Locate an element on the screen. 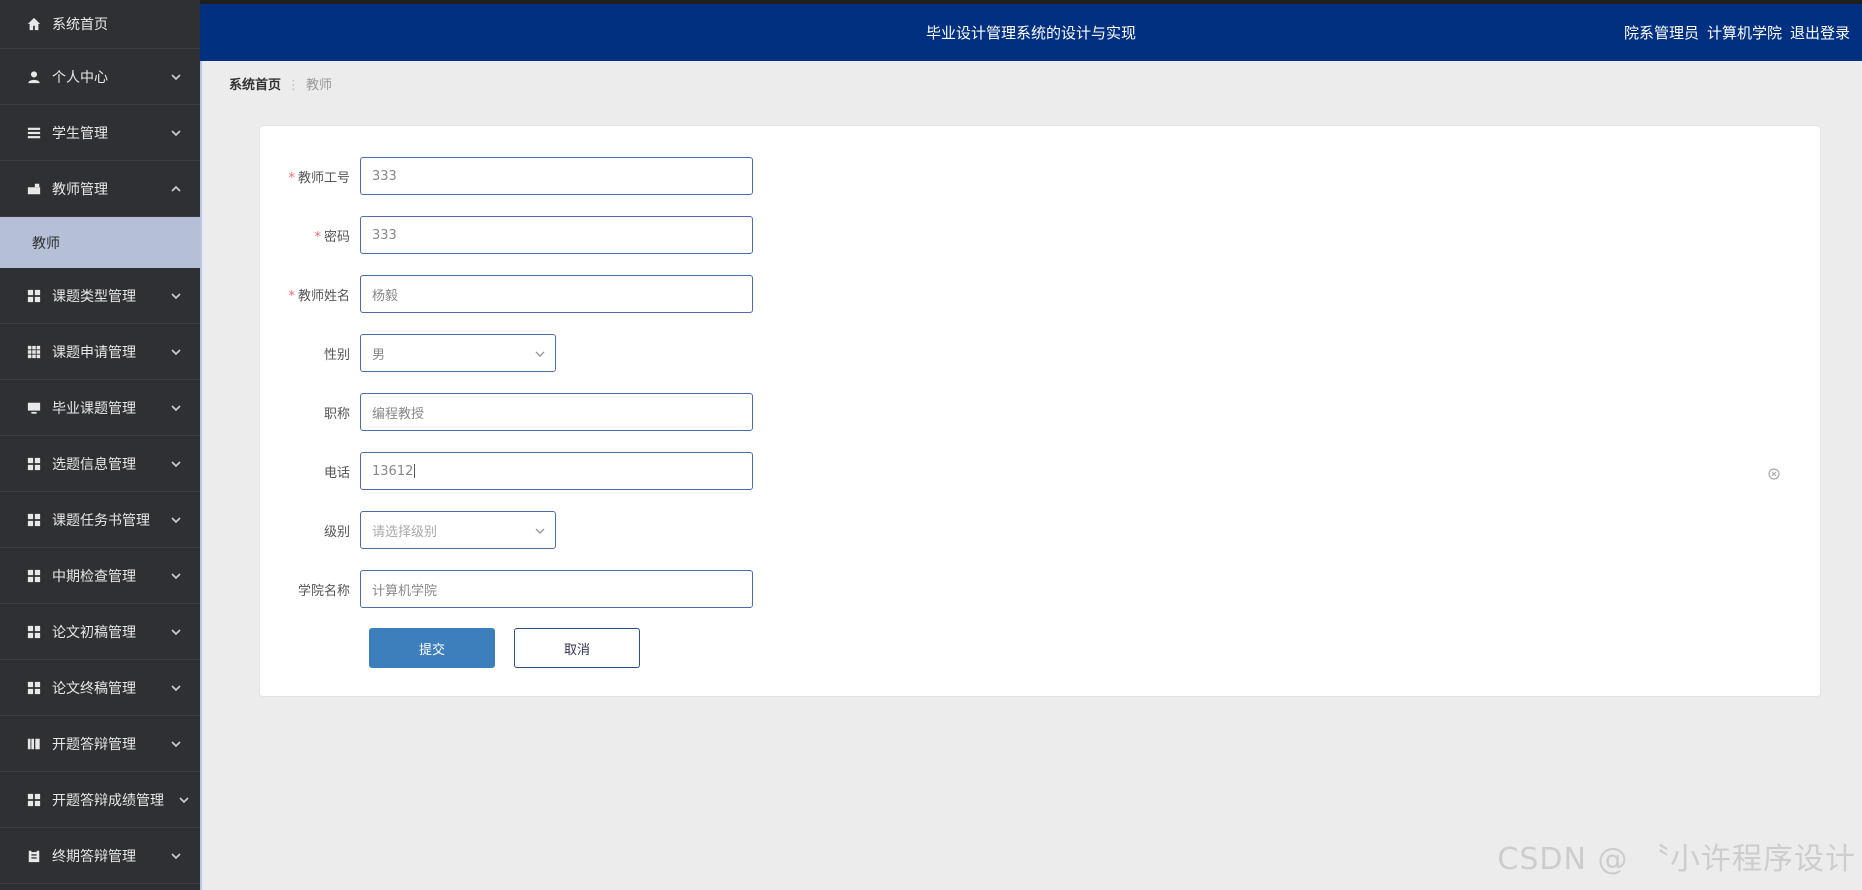 Image resolution: width=1862 pixels, height=890 pixels. teacher-icon is located at coordinates (34, 189).